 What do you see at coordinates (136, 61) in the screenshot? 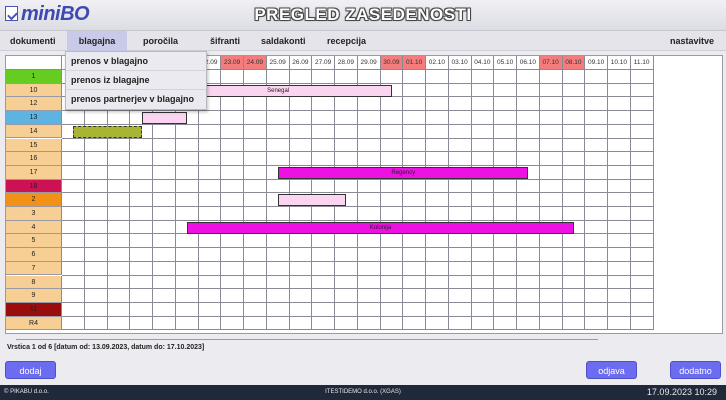
I see `dropdown-item-prenos-v-blagajno: prenos v blagajno` at bounding box center [136, 61].